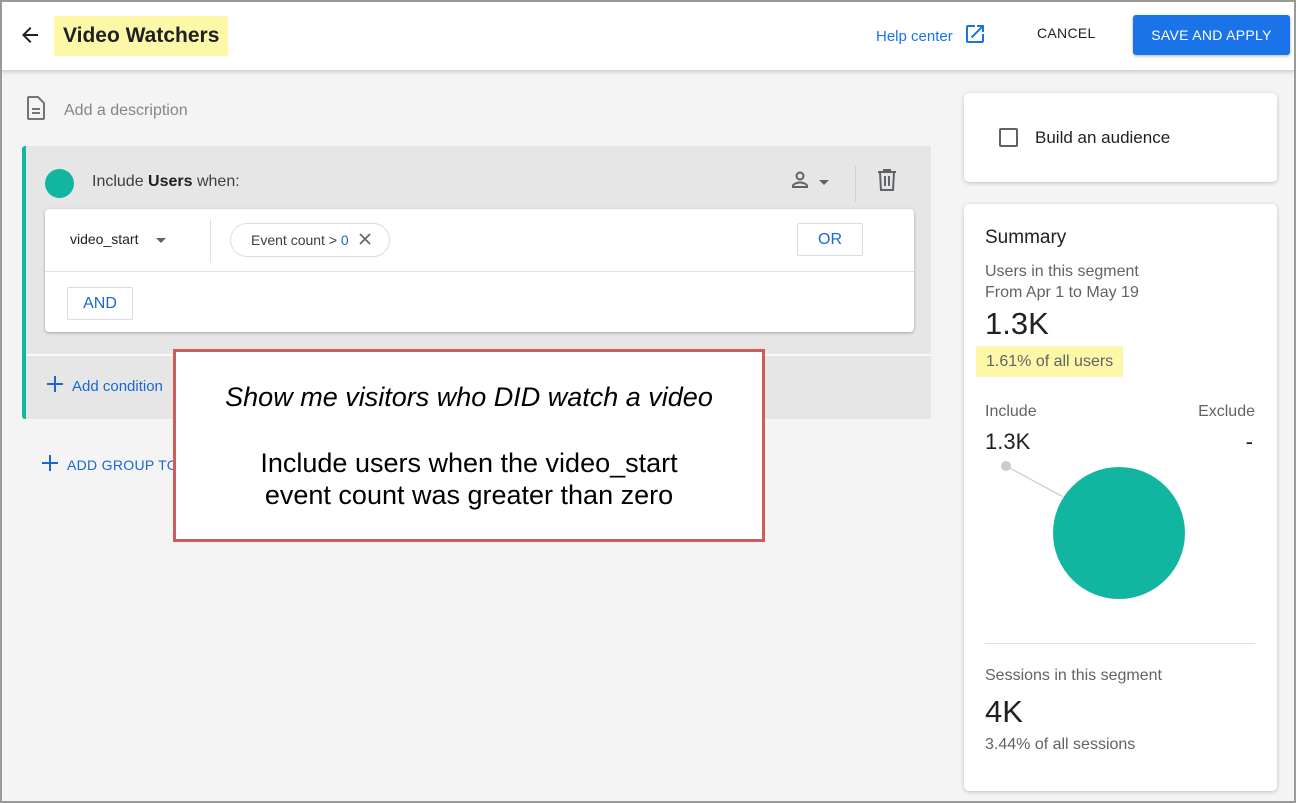 Image resolution: width=1296 pixels, height=803 pixels. What do you see at coordinates (126, 110) in the screenshot?
I see `description-placeholder: Add a description` at bounding box center [126, 110].